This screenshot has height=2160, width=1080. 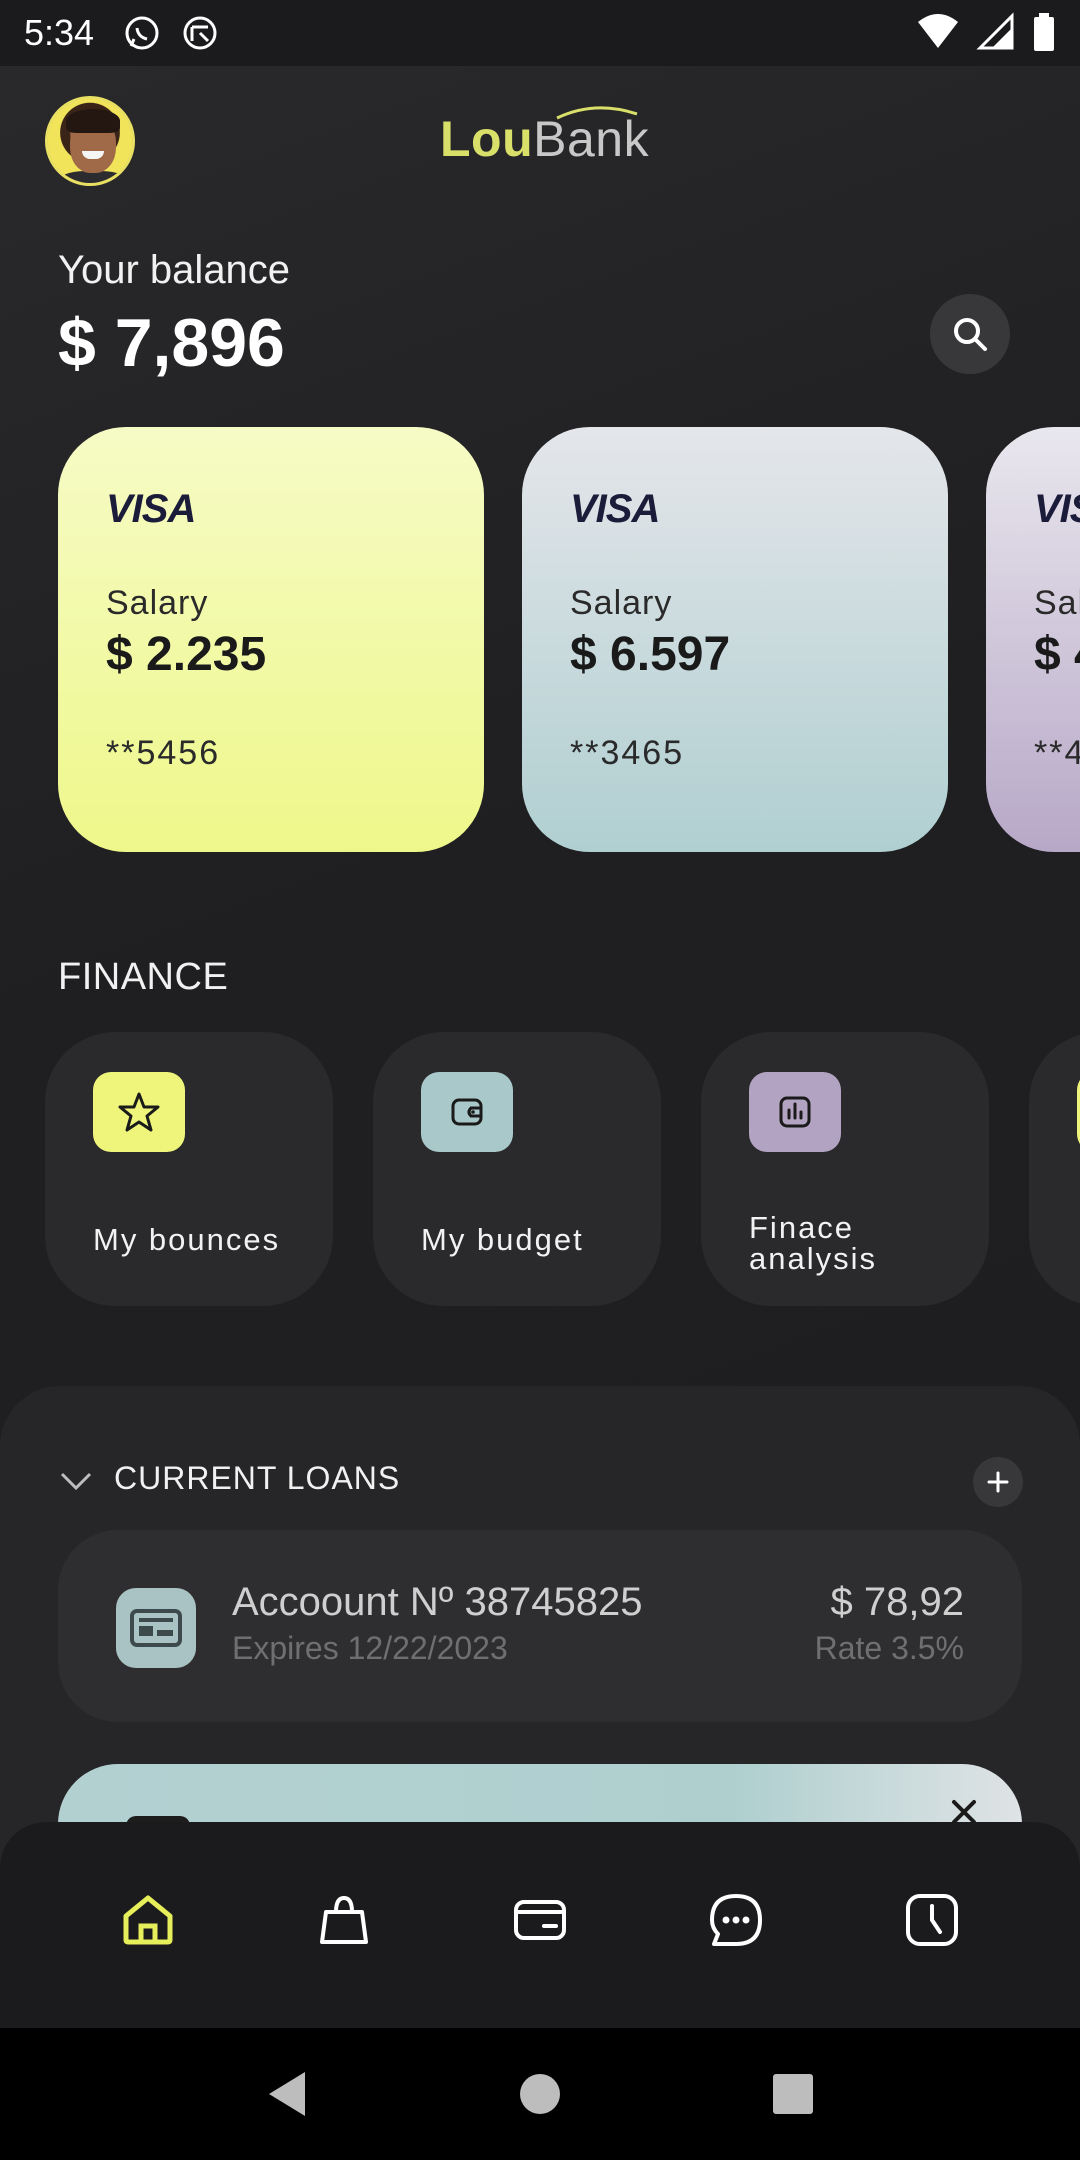 What do you see at coordinates (76, 1480) in the screenshot?
I see `chevron-down-icon` at bounding box center [76, 1480].